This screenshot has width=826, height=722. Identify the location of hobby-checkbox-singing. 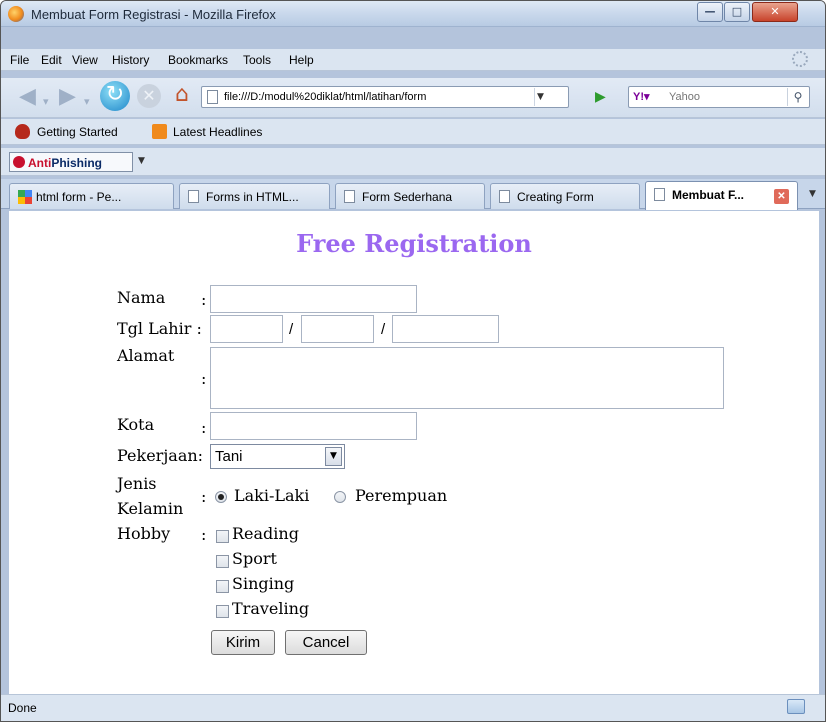
(222, 586).